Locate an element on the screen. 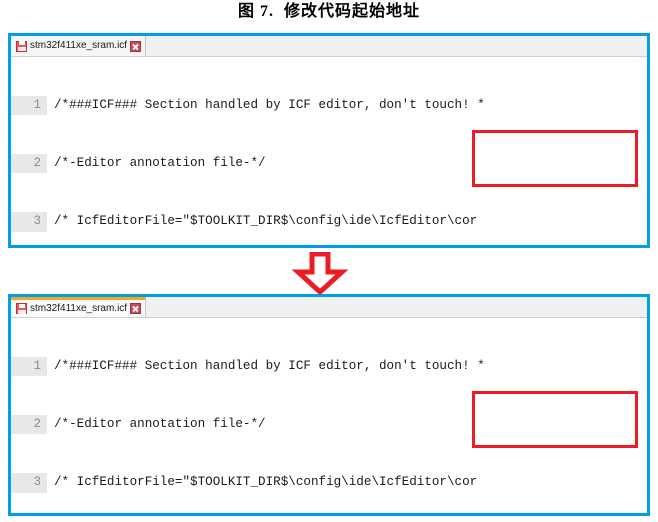 The height and width of the screenshot is (522, 658). tab-stm32f411xe-sram-icf-after: stm32f411xe_sram.icf is located at coordinates (79, 307).